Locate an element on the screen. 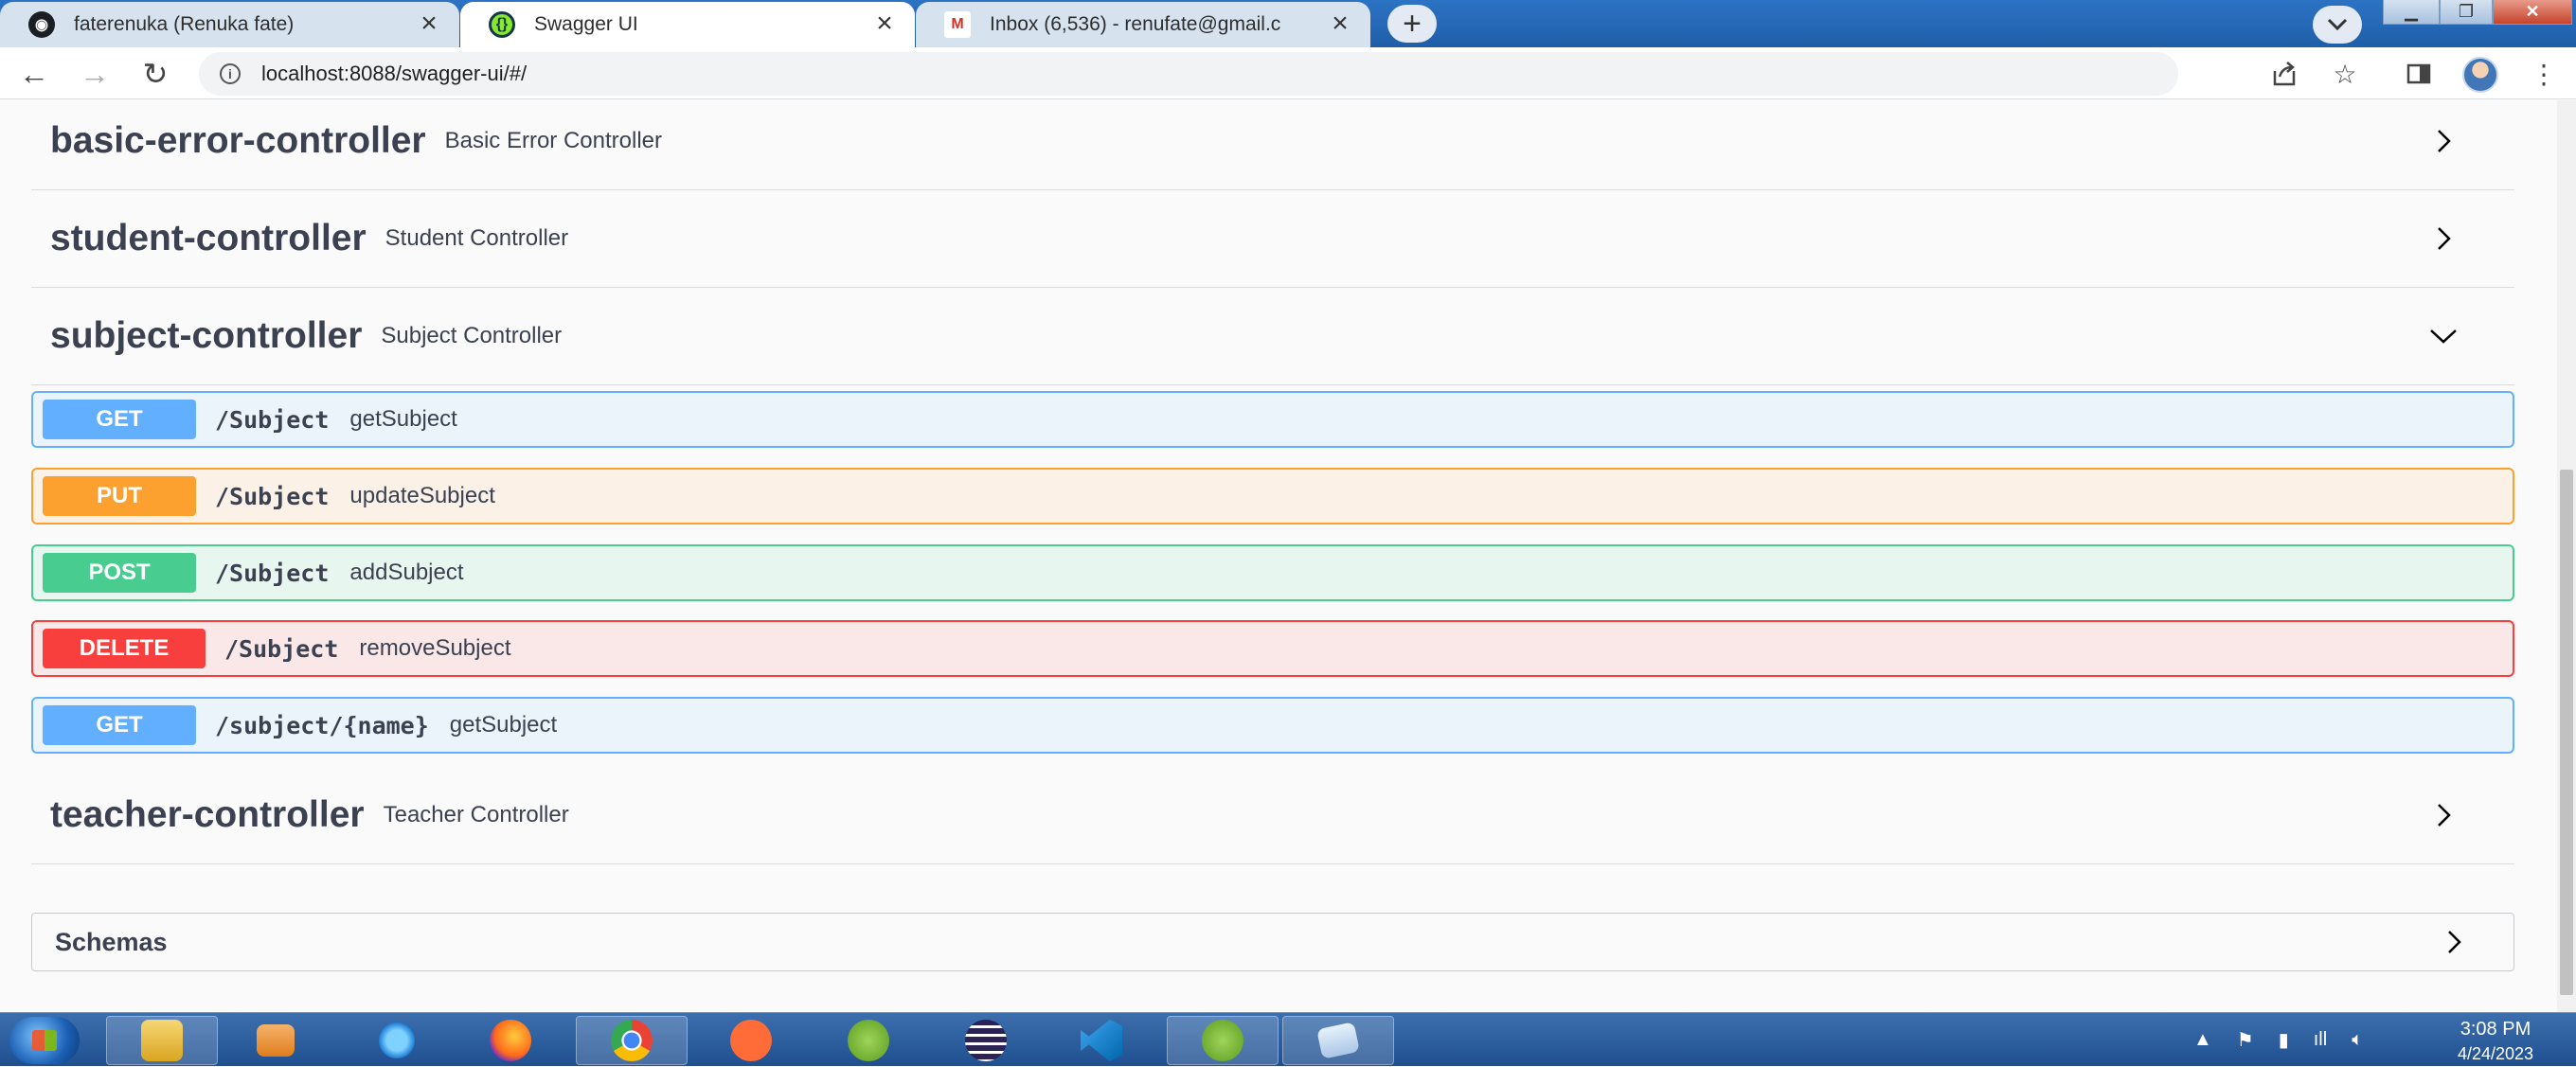 This screenshot has height=1067, width=2576. battery-icon: ▮ is located at coordinates (2284, 1040).